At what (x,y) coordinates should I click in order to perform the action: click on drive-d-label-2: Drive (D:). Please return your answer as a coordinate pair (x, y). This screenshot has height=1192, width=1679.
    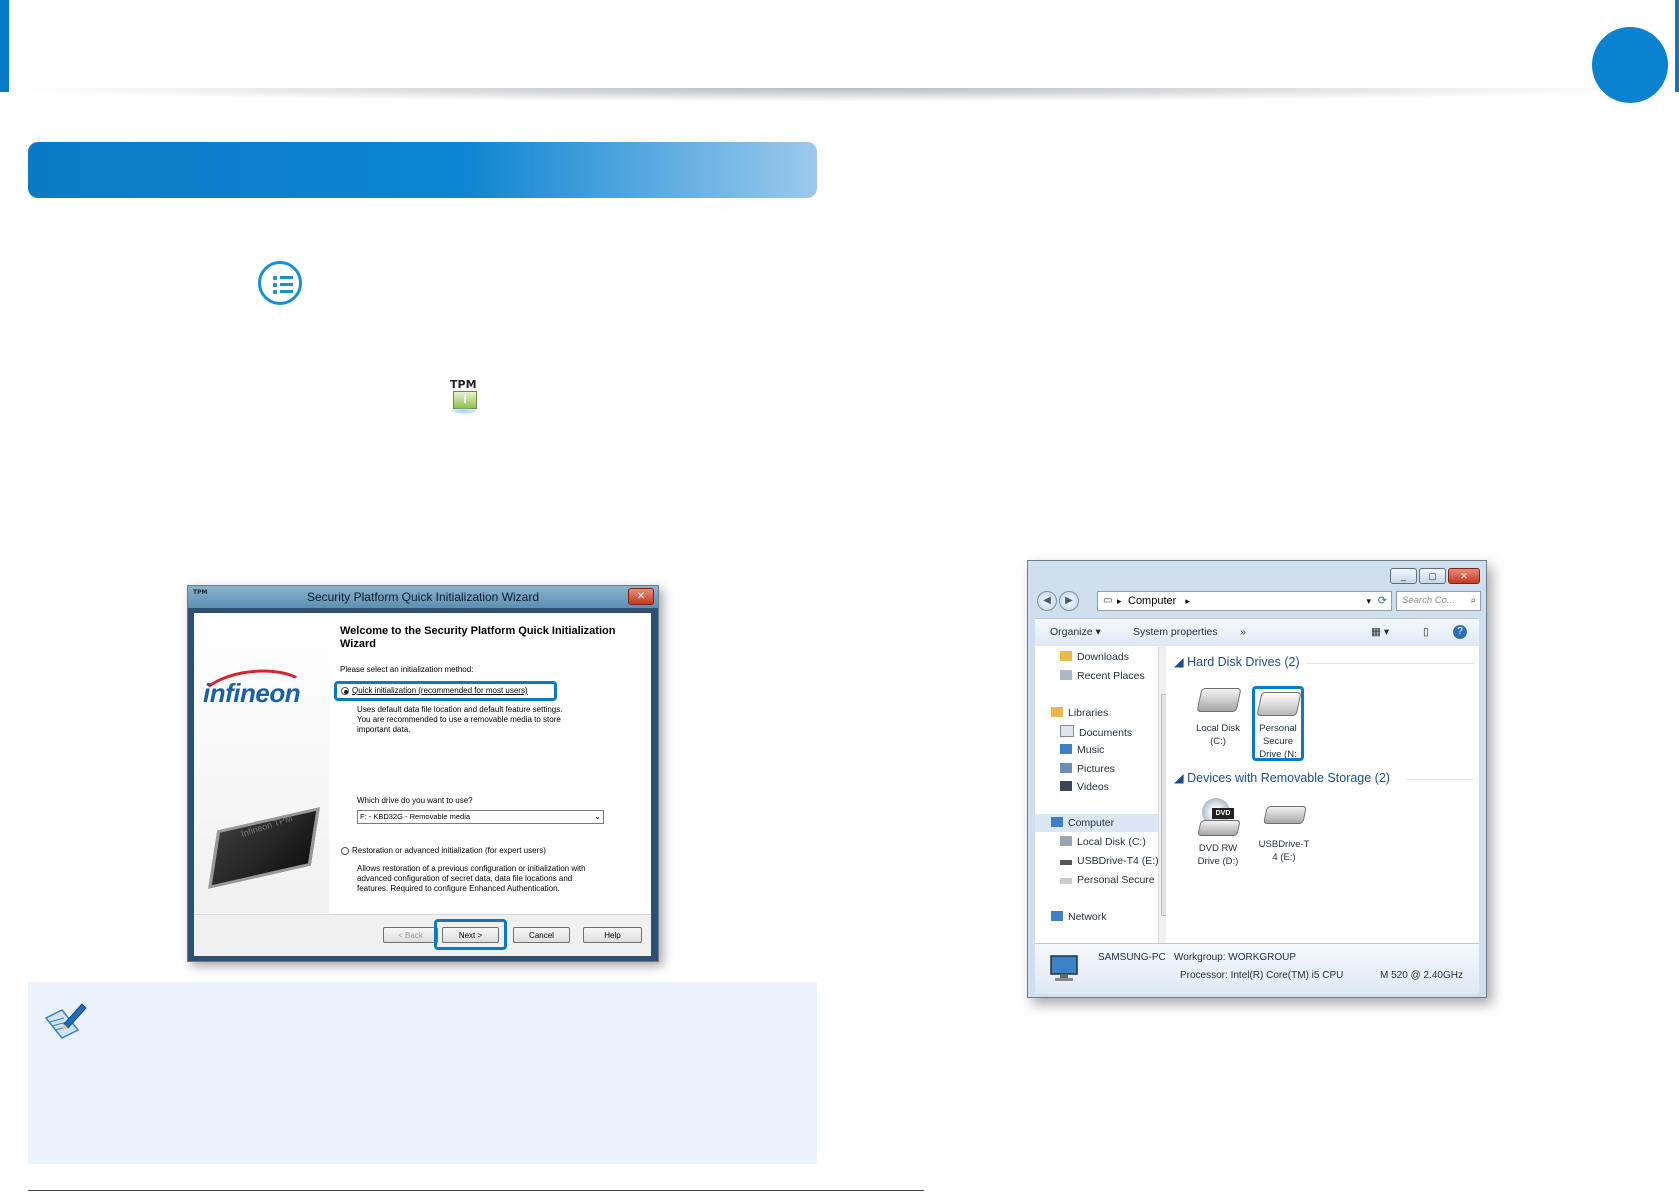
    Looking at the image, I should click on (1218, 861).